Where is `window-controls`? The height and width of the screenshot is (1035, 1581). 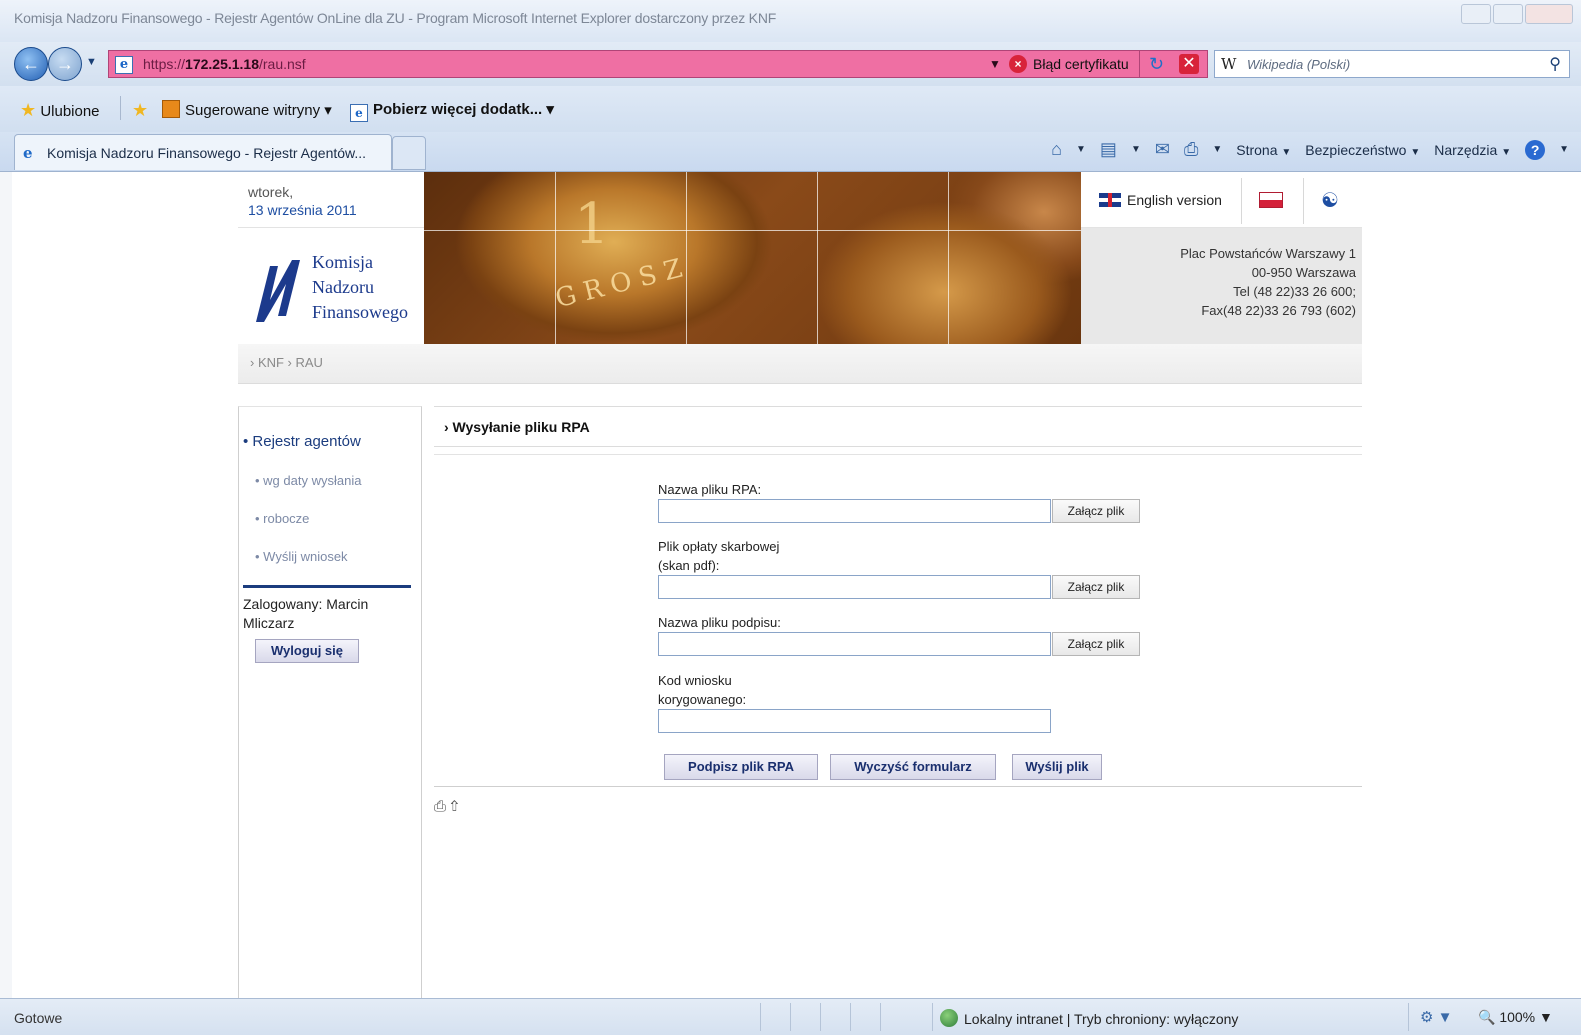 window-controls is located at coordinates (1517, 14).